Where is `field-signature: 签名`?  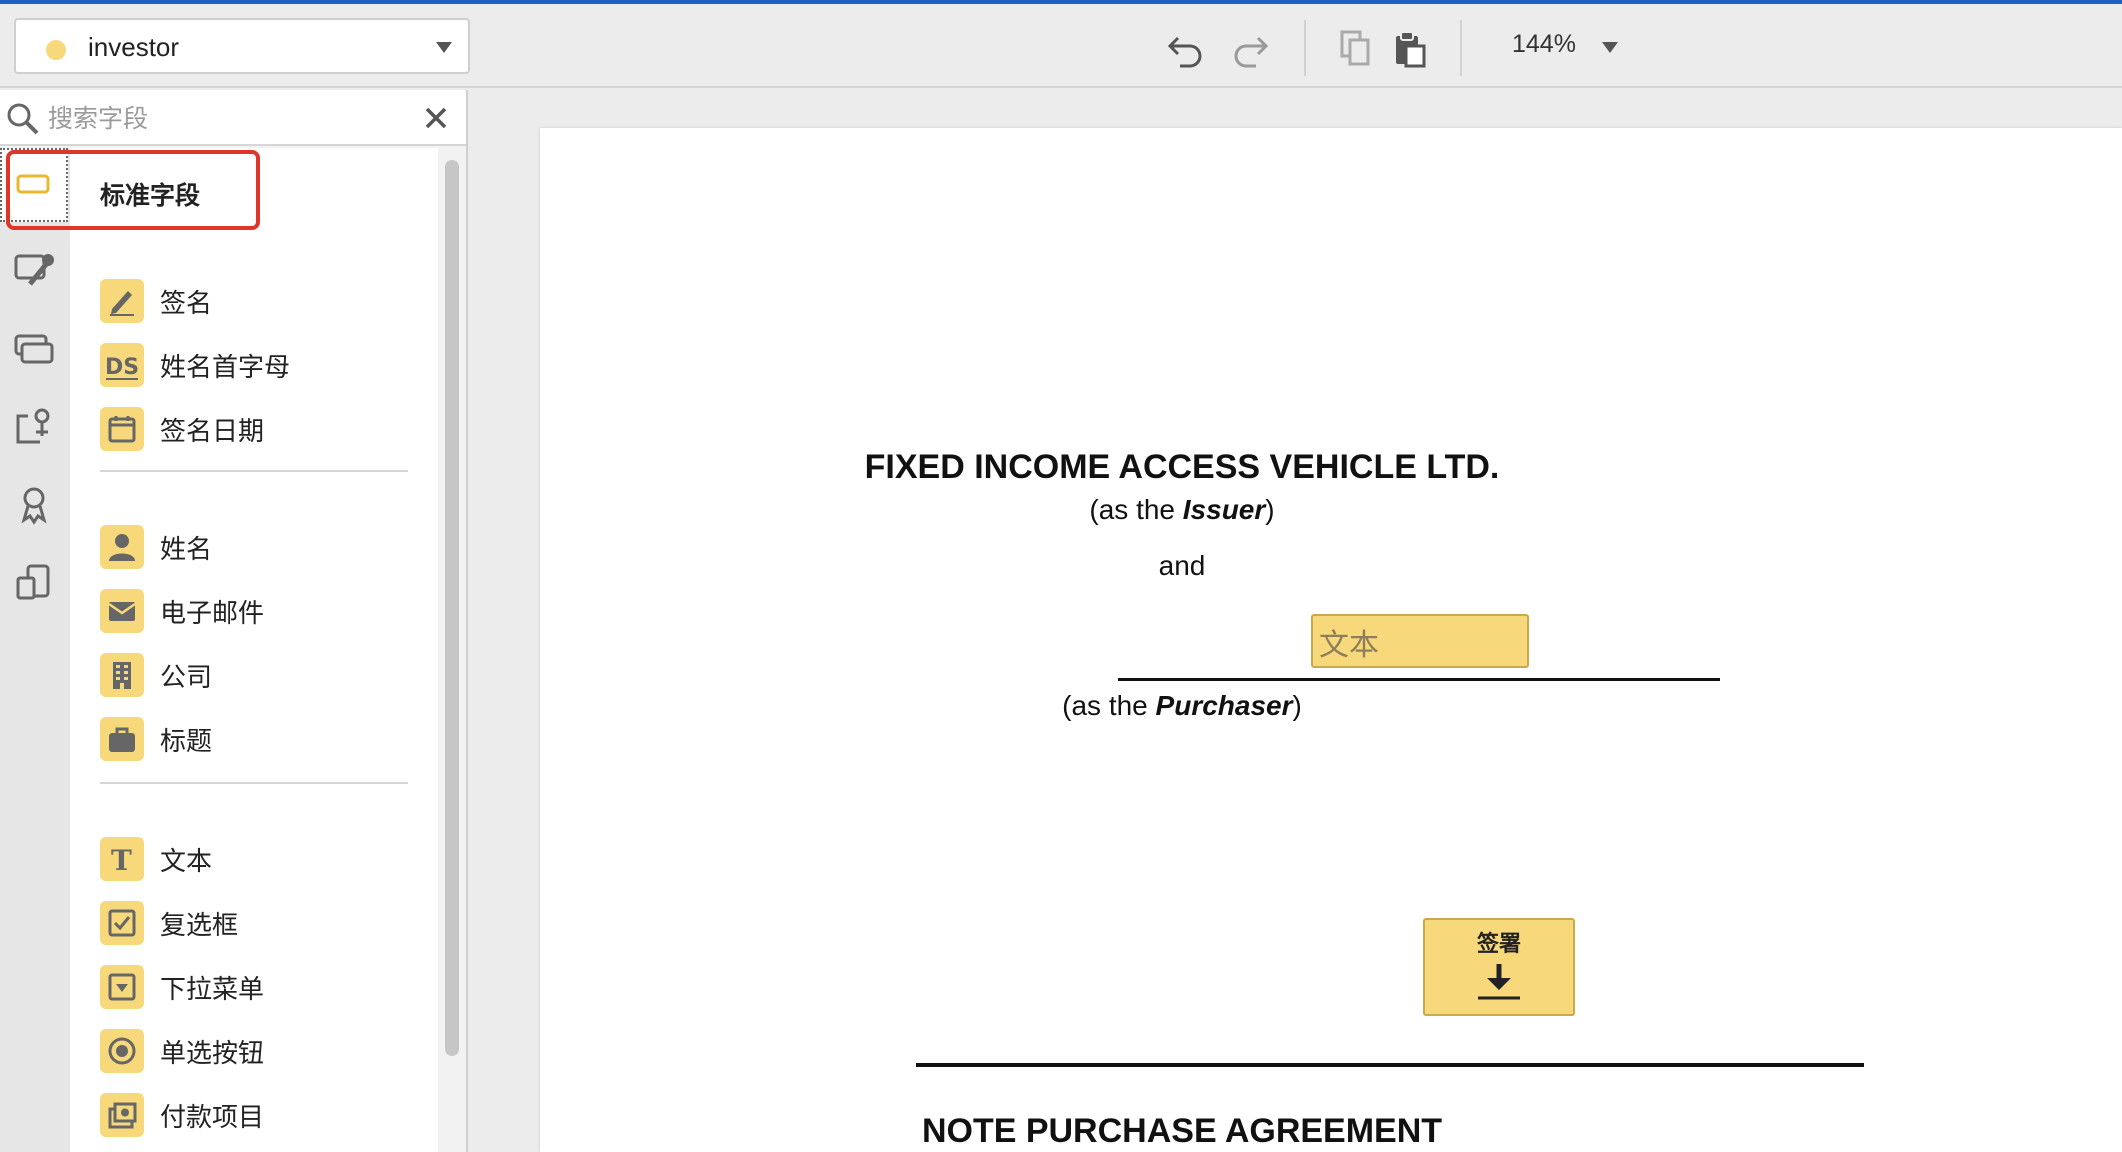 field-signature: 签名 is located at coordinates (156, 301).